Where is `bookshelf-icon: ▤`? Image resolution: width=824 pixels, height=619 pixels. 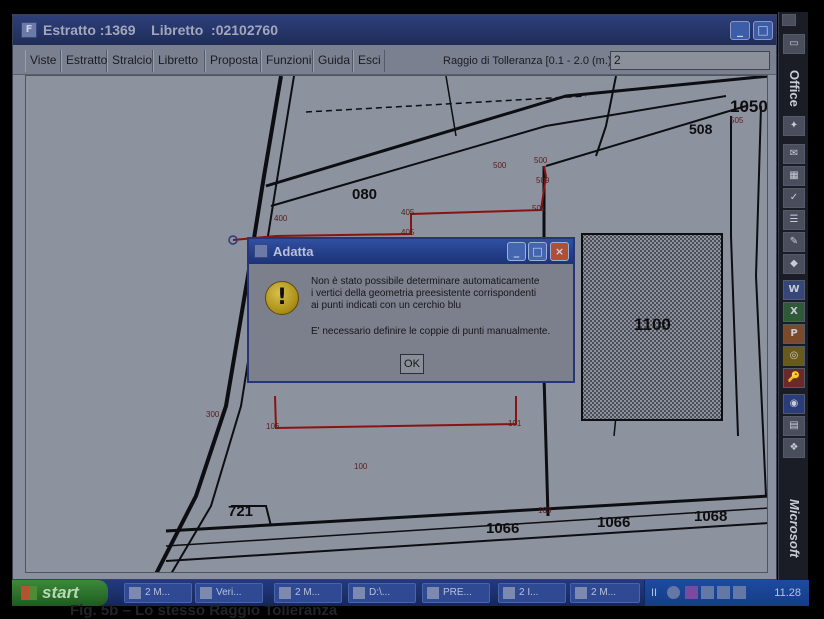 bookshelf-icon: ▤ is located at coordinates (794, 426).